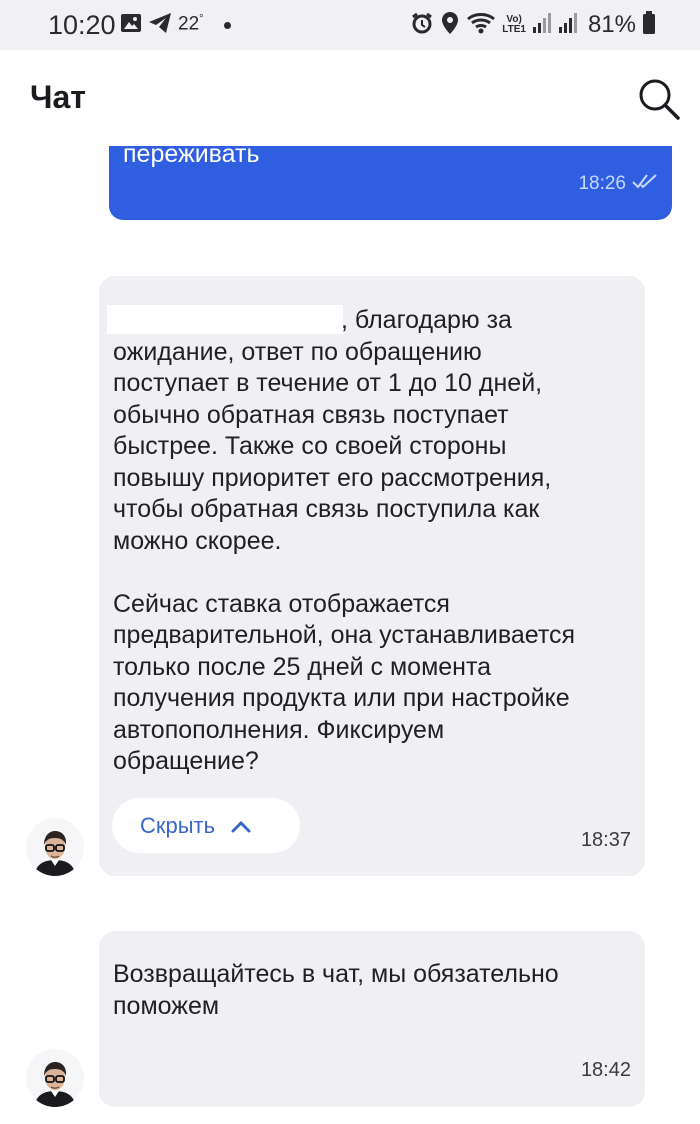 Image resolution: width=700 pixels, height=1124 pixels. Describe the element at coordinates (175, 25) in the screenshot. I see `status-left-icons: 22°` at that location.